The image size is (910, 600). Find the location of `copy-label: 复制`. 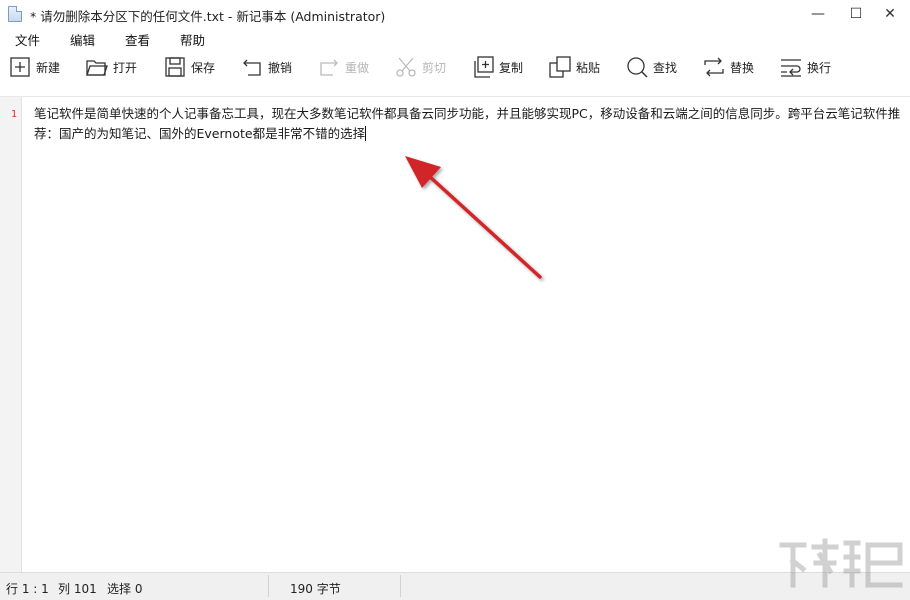

copy-label: 复制 is located at coordinates (511, 67).